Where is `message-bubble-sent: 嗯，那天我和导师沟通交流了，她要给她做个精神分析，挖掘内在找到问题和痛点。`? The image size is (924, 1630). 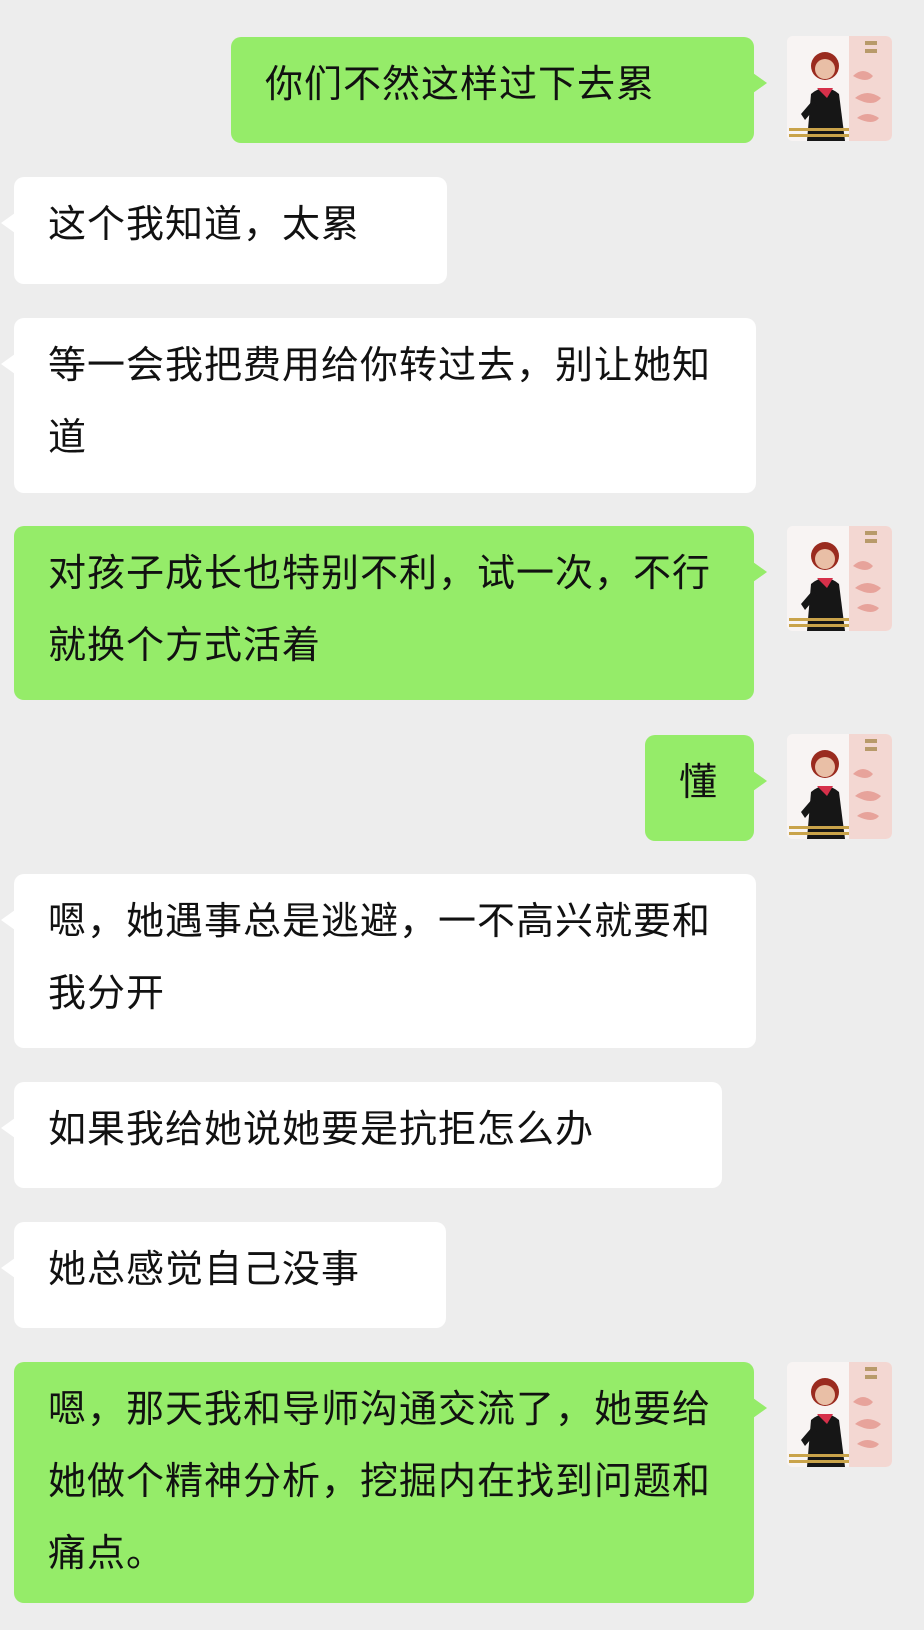
message-bubble-sent: 嗯，那天我和导师沟通交流了，她要给她做个精神分析，挖掘内在找到问题和痛点。 is located at coordinates (390, 1482).